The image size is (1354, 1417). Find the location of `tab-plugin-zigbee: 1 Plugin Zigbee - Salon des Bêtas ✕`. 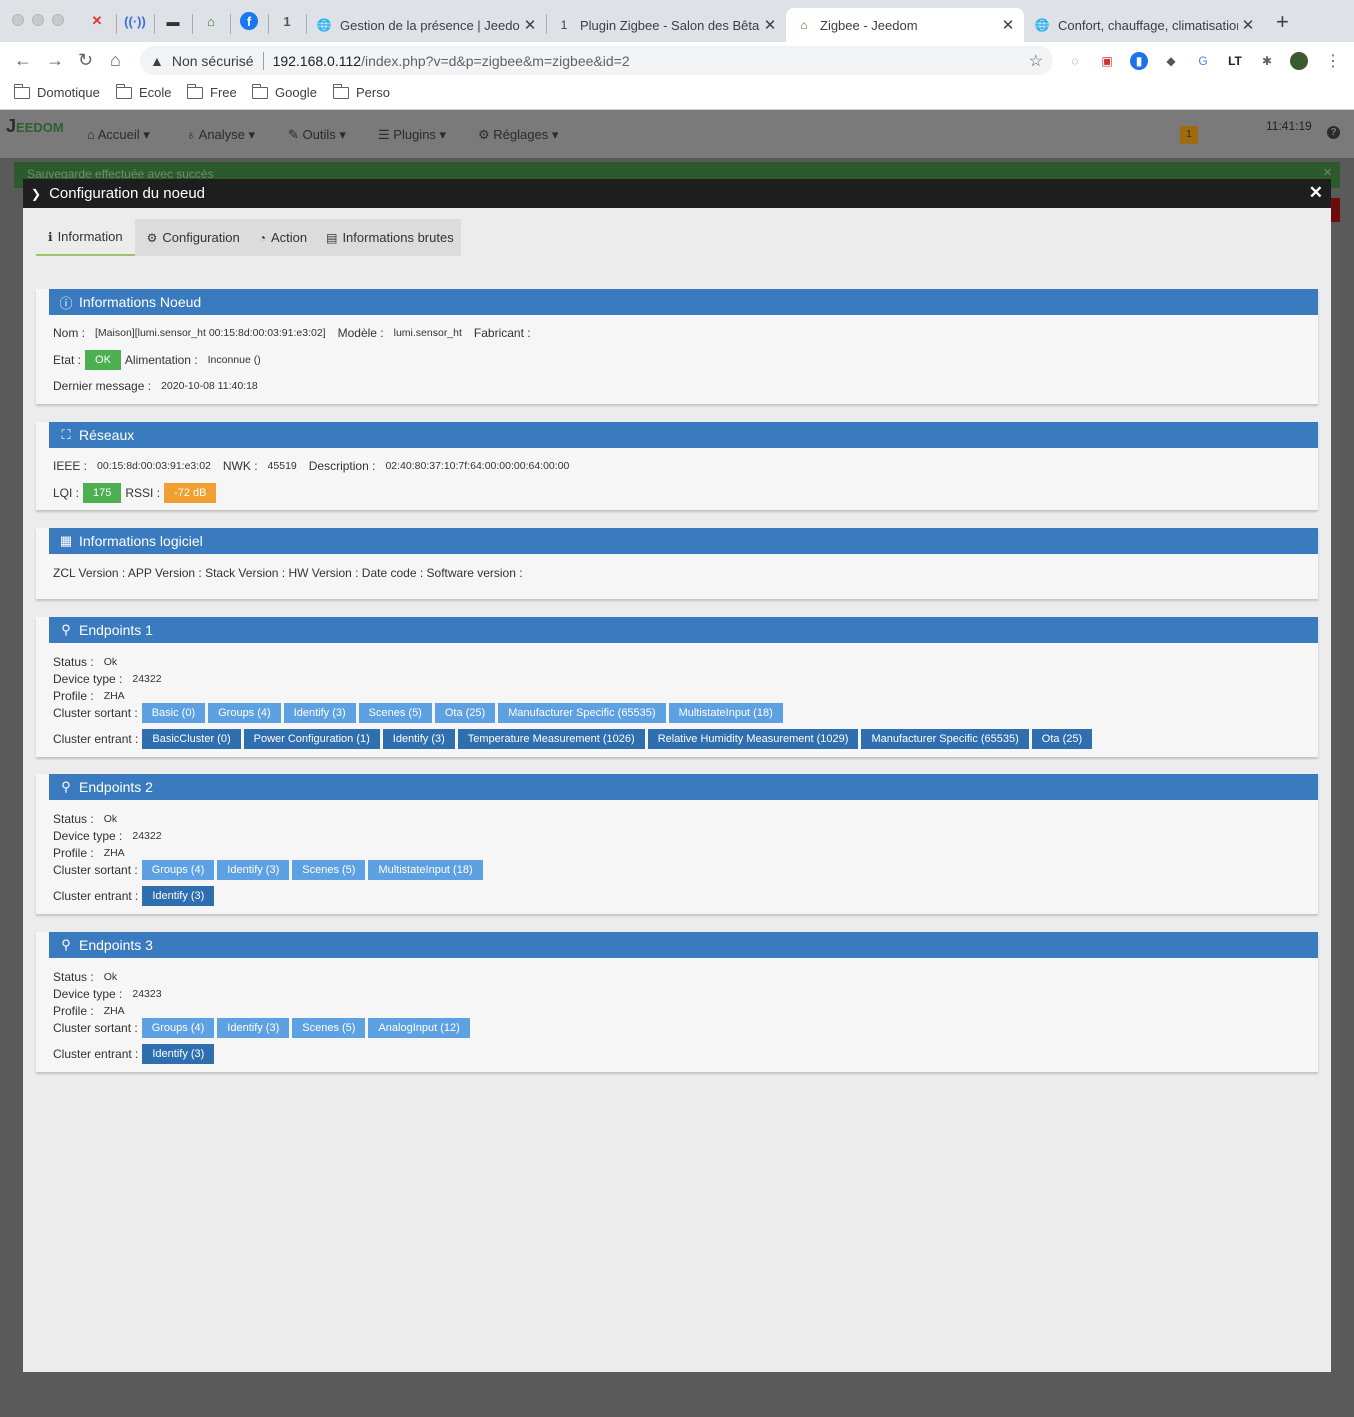

tab-plugin-zigbee: 1 Plugin Zigbee - Salon des Bêtas ✕ is located at coordinates (666, 25).